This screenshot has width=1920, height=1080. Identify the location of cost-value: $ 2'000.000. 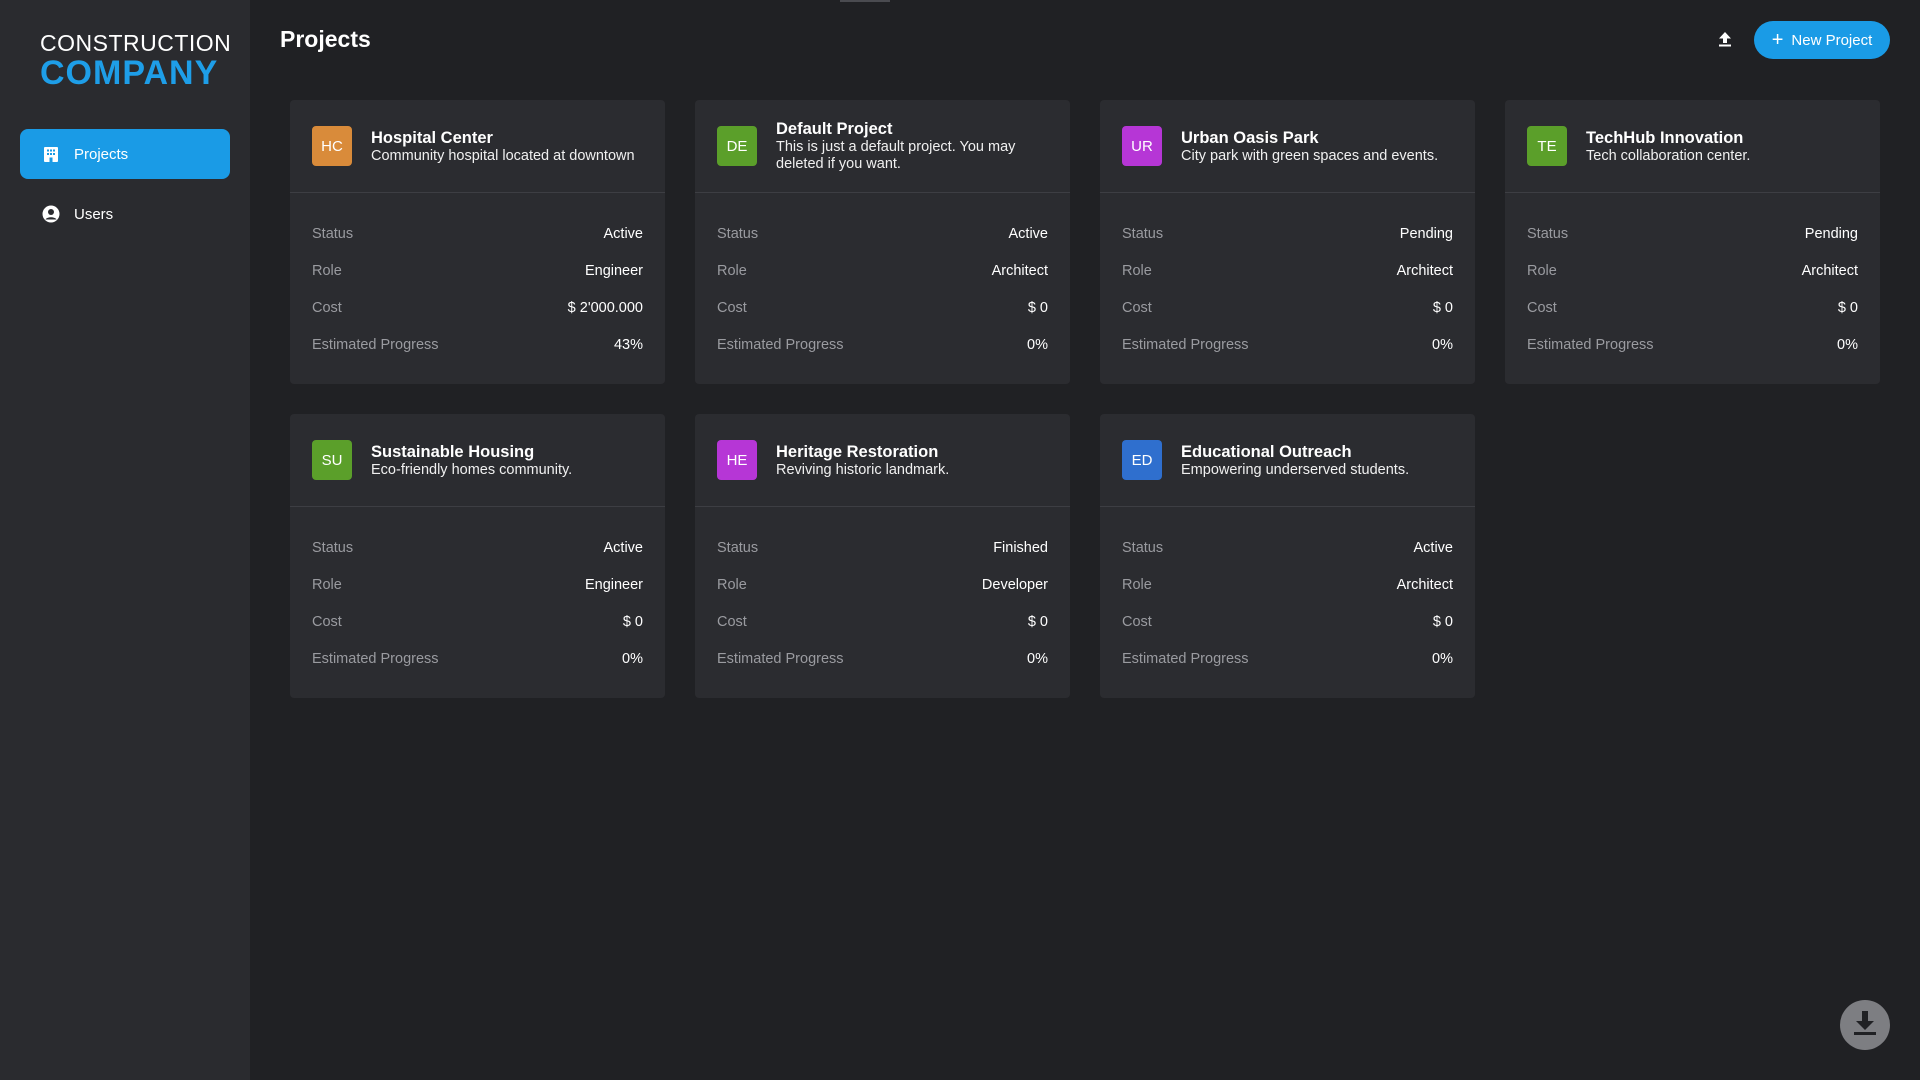
(605, 307).